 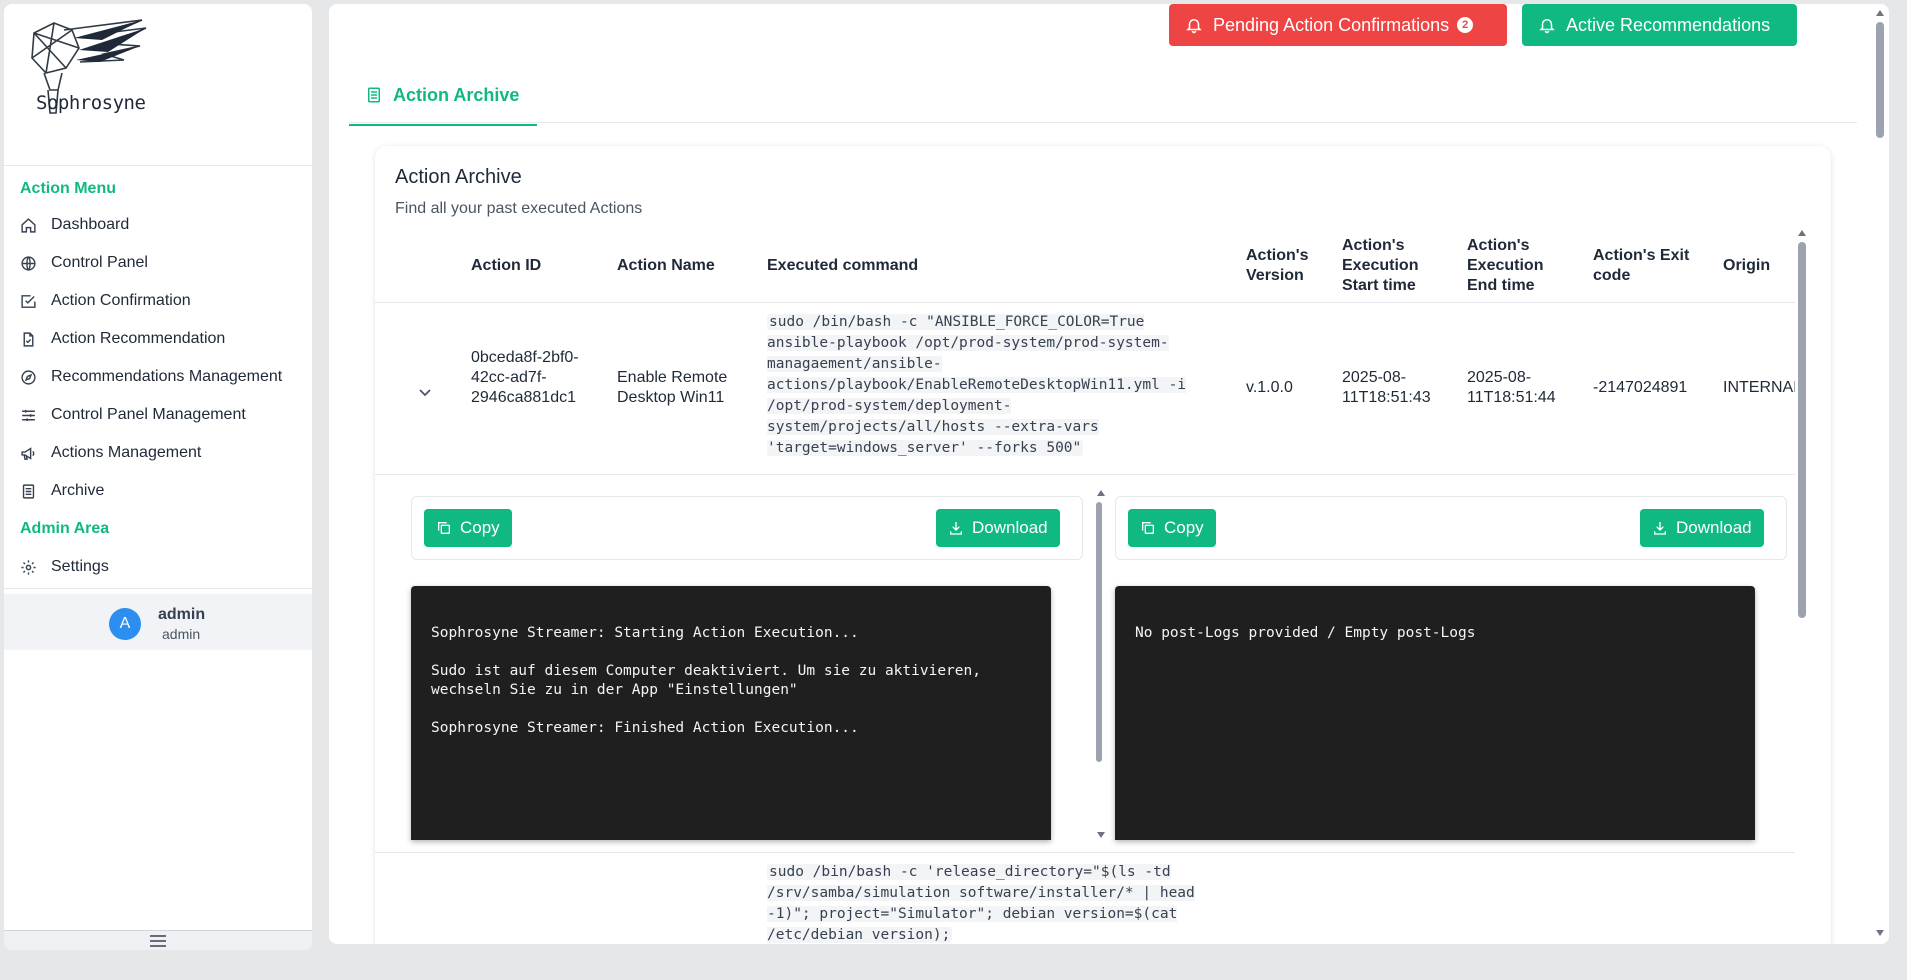 I want to click on origin-cell: INTERNAL, so click(x=1759, y=387).